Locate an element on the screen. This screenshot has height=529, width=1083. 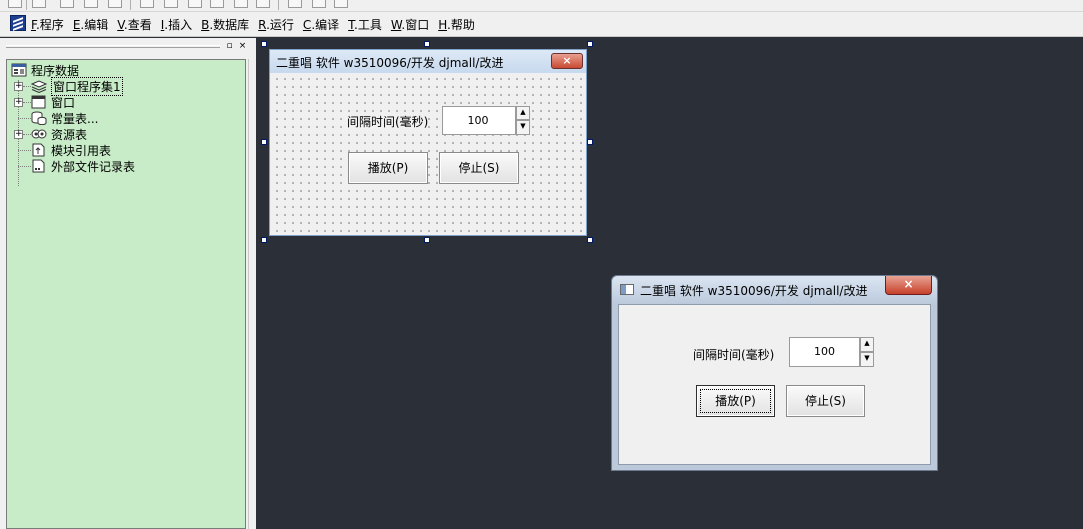
tree-item-module-refs: 模块引用表 is located at coordinates (71, 150).